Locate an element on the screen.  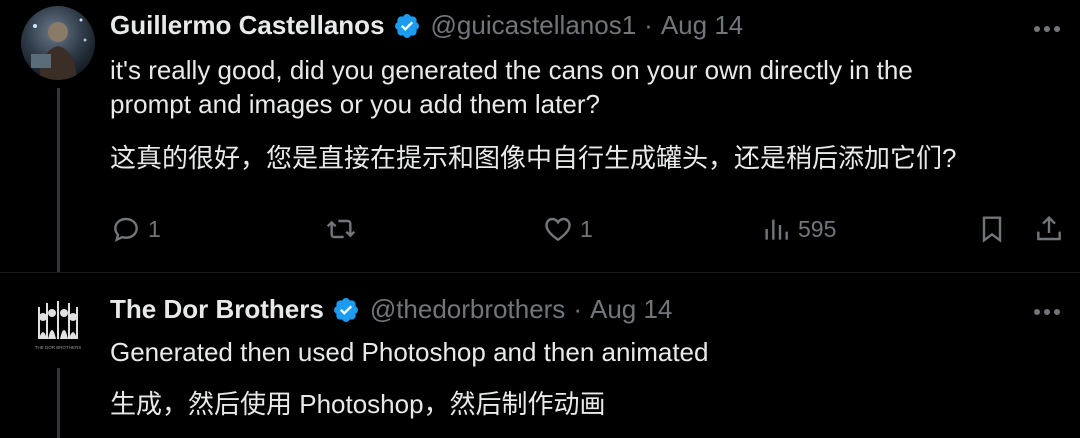
reply-button: 1 is located at coordinates (135, 229).